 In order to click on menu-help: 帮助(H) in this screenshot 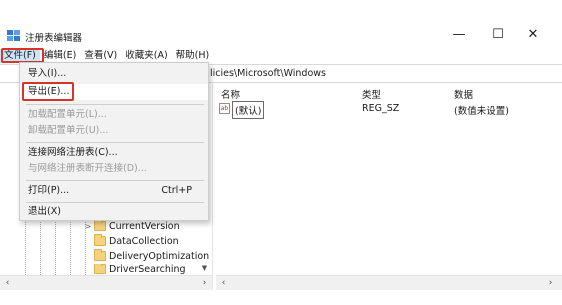, I will do `click(193, 56)`.